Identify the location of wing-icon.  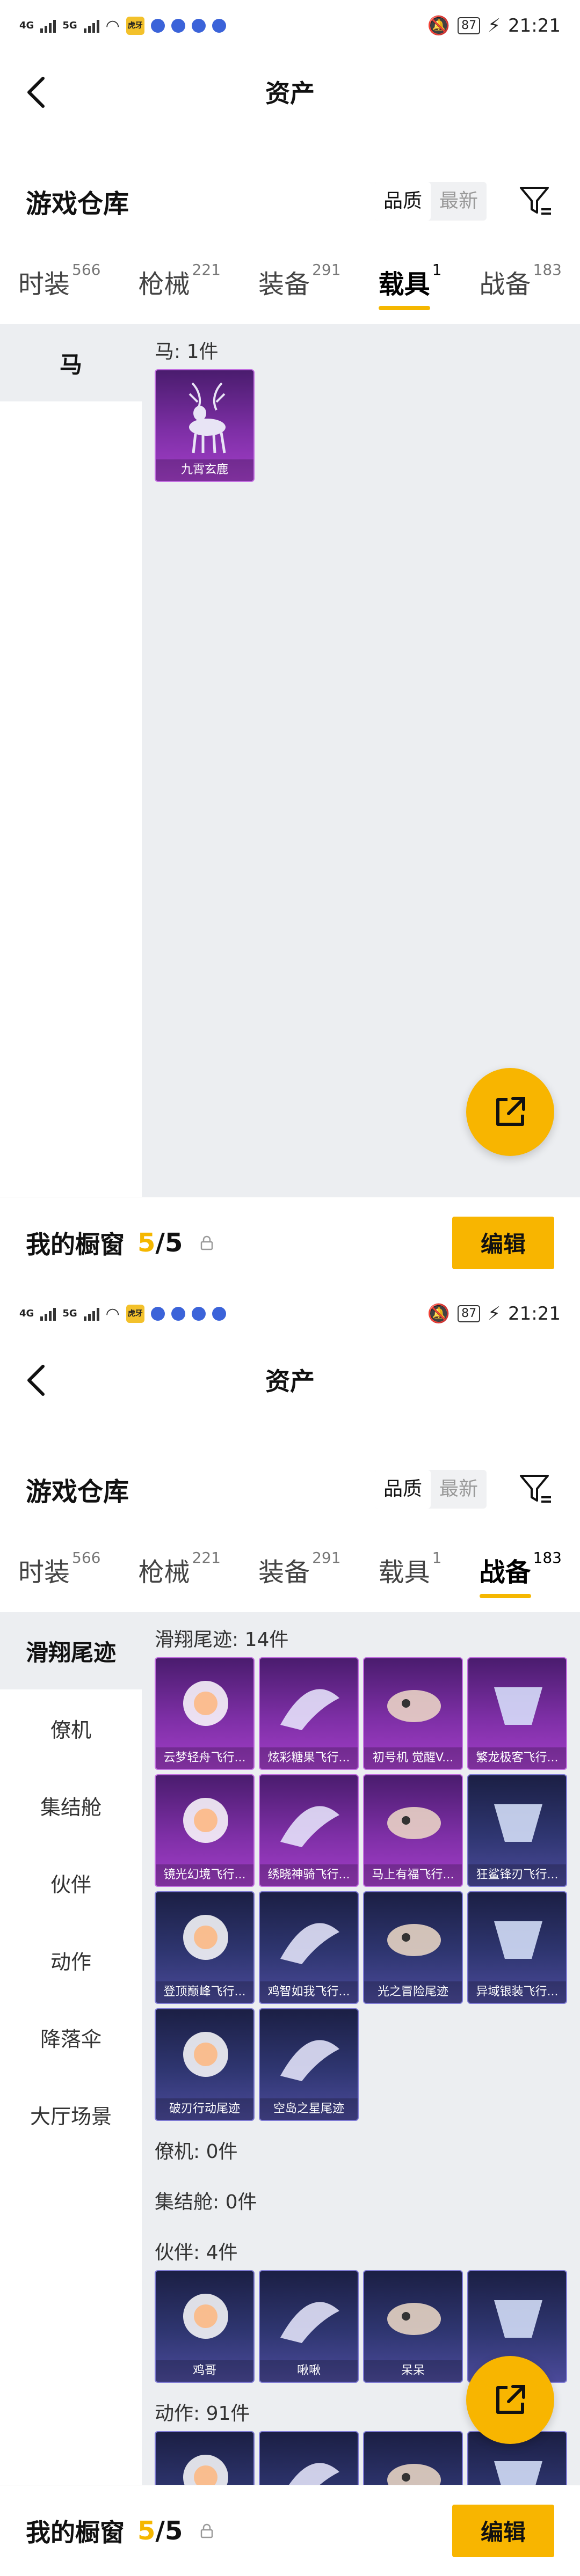
(205, 1937).